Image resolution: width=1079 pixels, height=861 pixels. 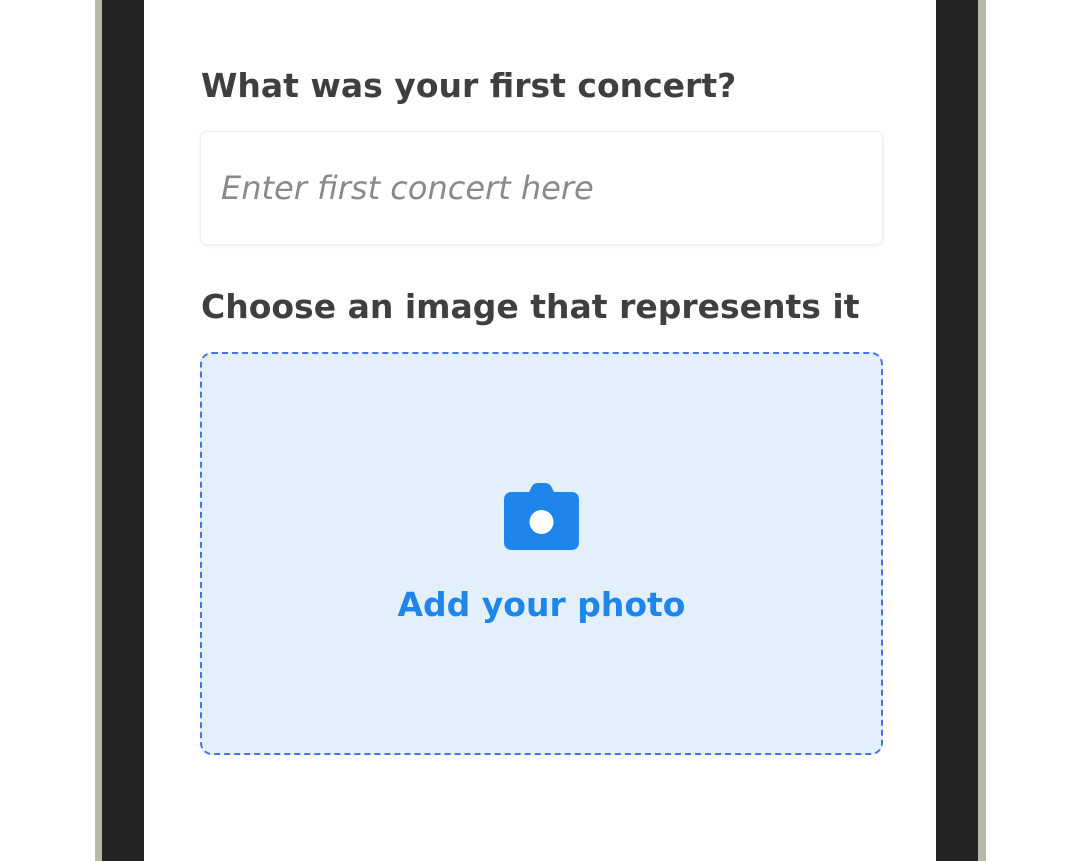 I want to click on first-concert-input, so click(x=541, y=188).